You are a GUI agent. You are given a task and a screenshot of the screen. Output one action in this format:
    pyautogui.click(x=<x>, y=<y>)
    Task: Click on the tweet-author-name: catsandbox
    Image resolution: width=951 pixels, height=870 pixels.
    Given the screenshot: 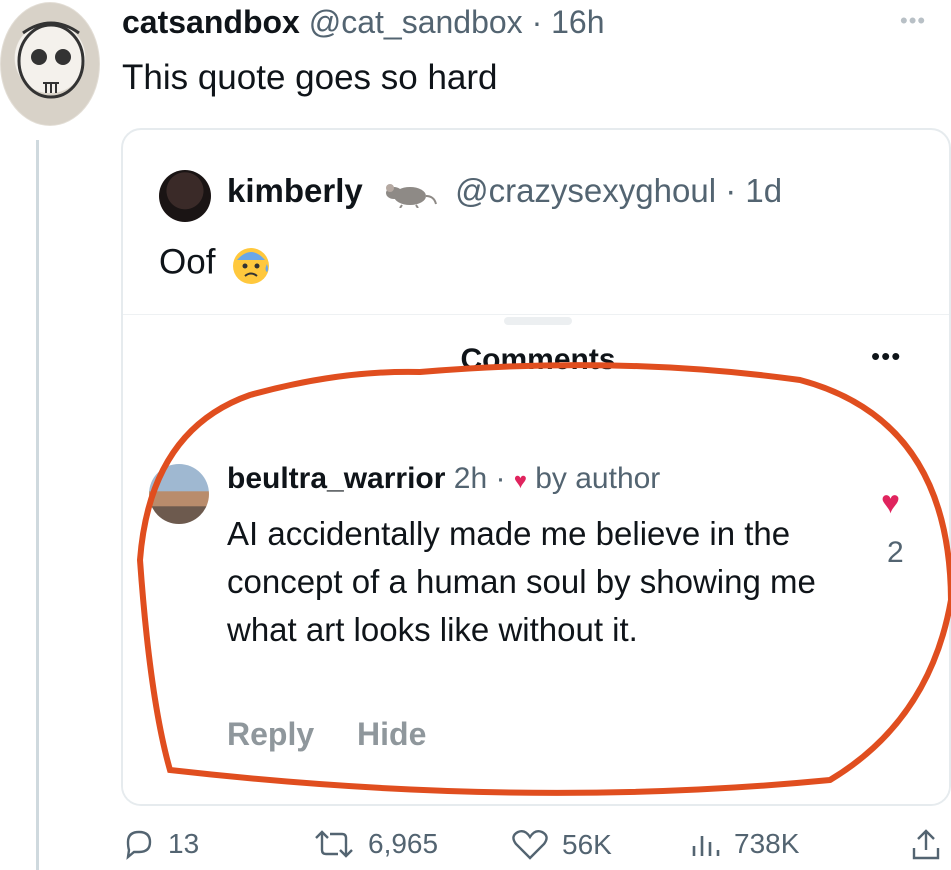 What is the action you would take?
    pyautogui.click(x=211, y=22)
    